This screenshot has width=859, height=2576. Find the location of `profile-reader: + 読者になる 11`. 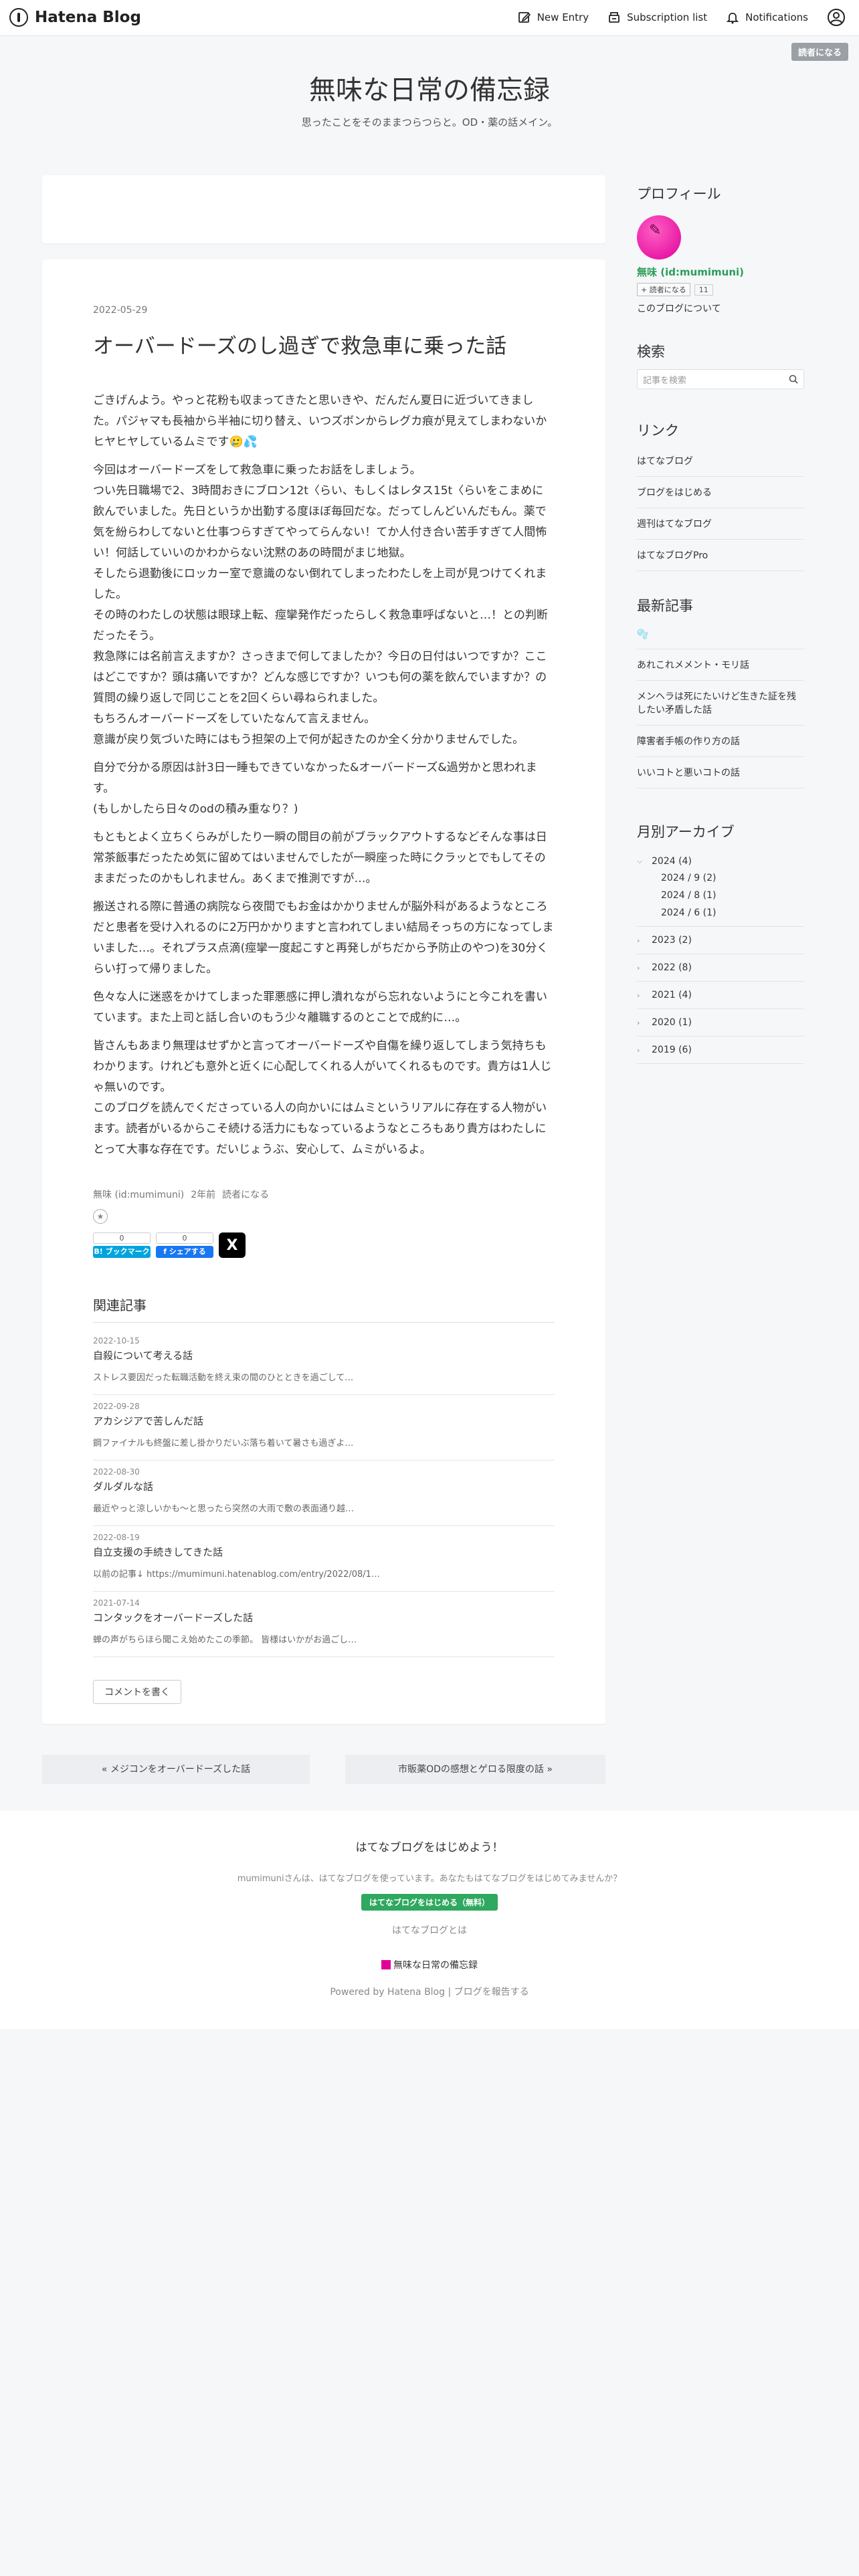

profile-reader: + 読者になる 11 is located at coordinates (720, 289).